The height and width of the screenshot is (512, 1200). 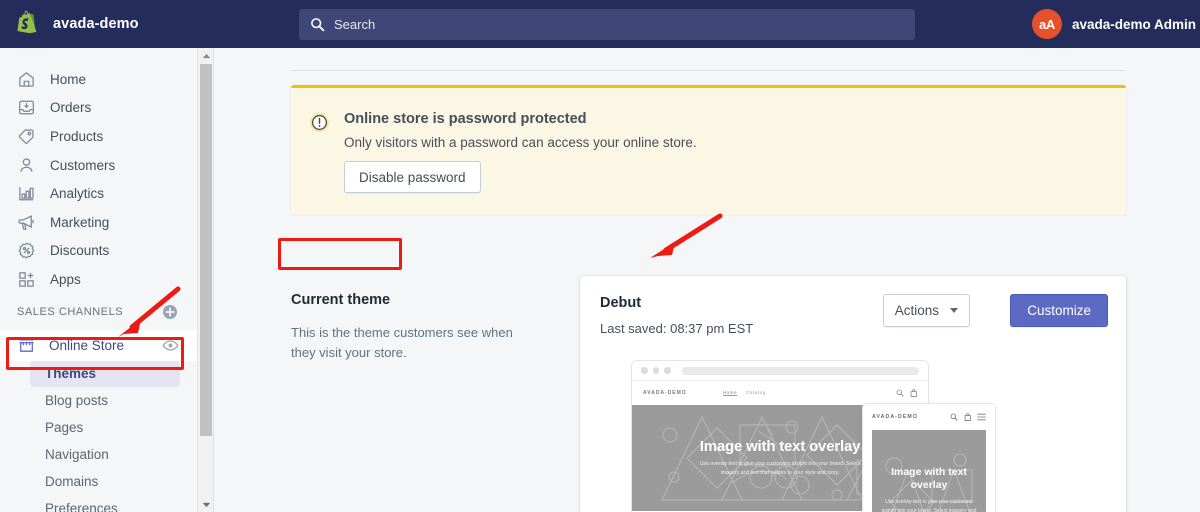 I want to click on sales-channels-header: SALES CHANNELS, so click(x=98, y=312).